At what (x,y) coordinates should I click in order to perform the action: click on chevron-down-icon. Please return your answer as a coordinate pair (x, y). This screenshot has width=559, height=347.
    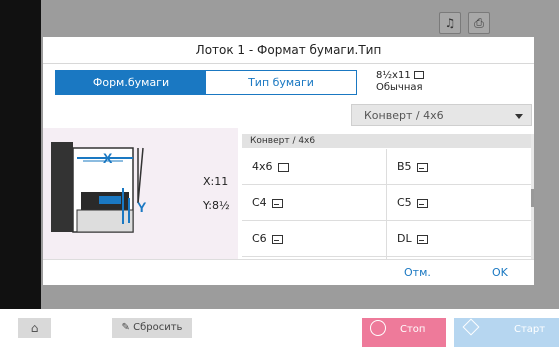
    Looking at the image, I should click on (519, 116).